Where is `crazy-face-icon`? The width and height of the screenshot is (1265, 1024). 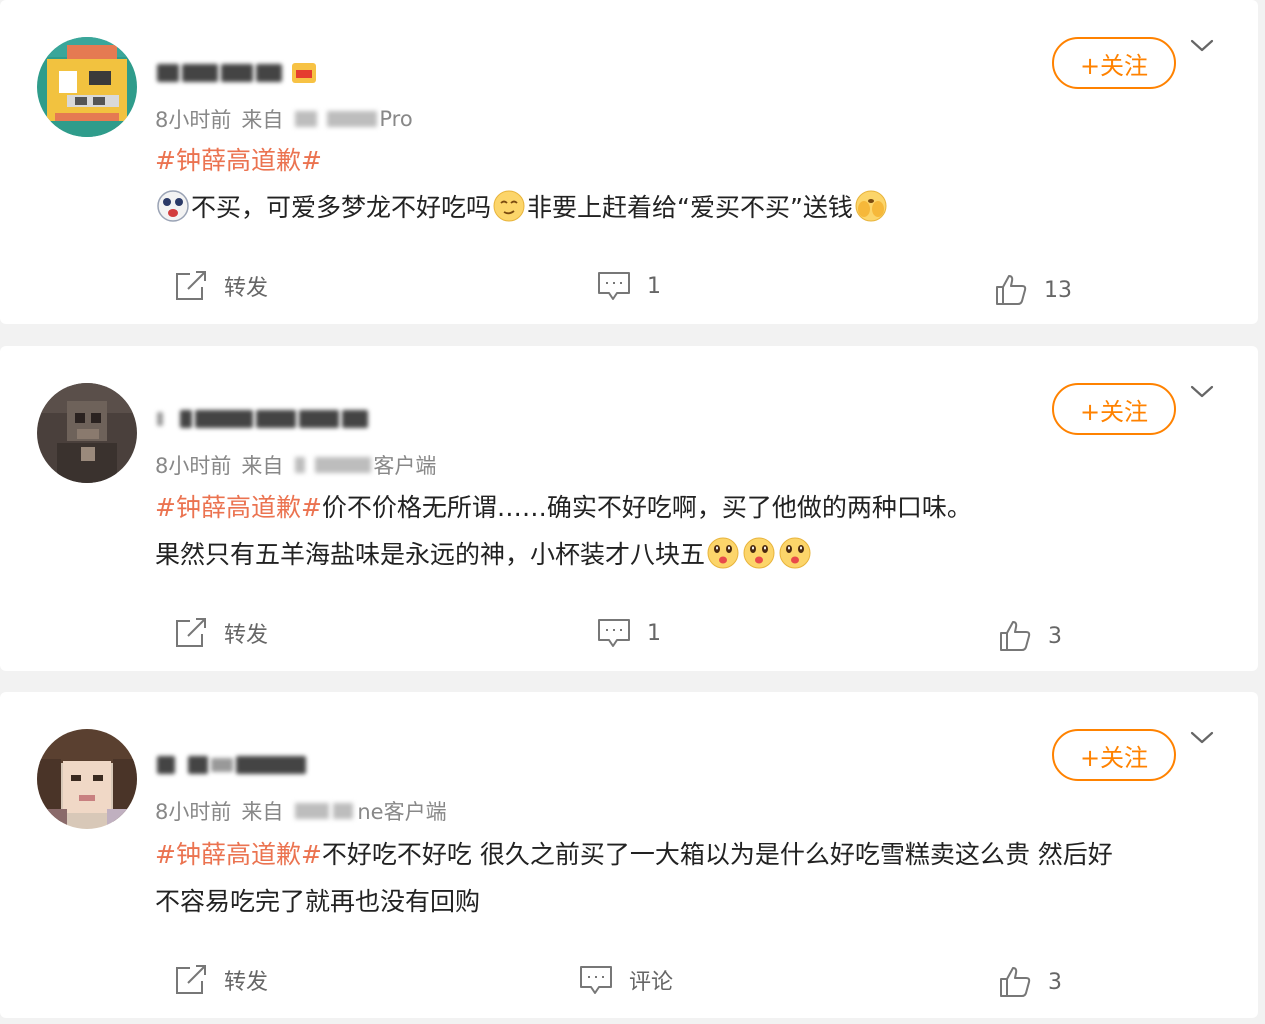 crazy-face-icon is located at coordinates (173, 206).